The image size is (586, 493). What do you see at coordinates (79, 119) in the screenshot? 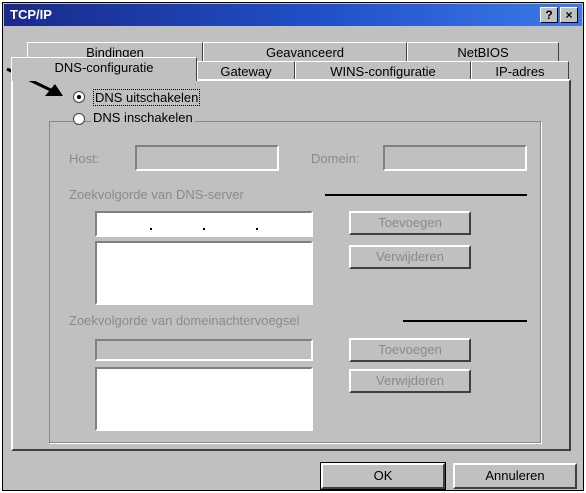
I see `dns-enable-radio` at bounding box center [79, 119].